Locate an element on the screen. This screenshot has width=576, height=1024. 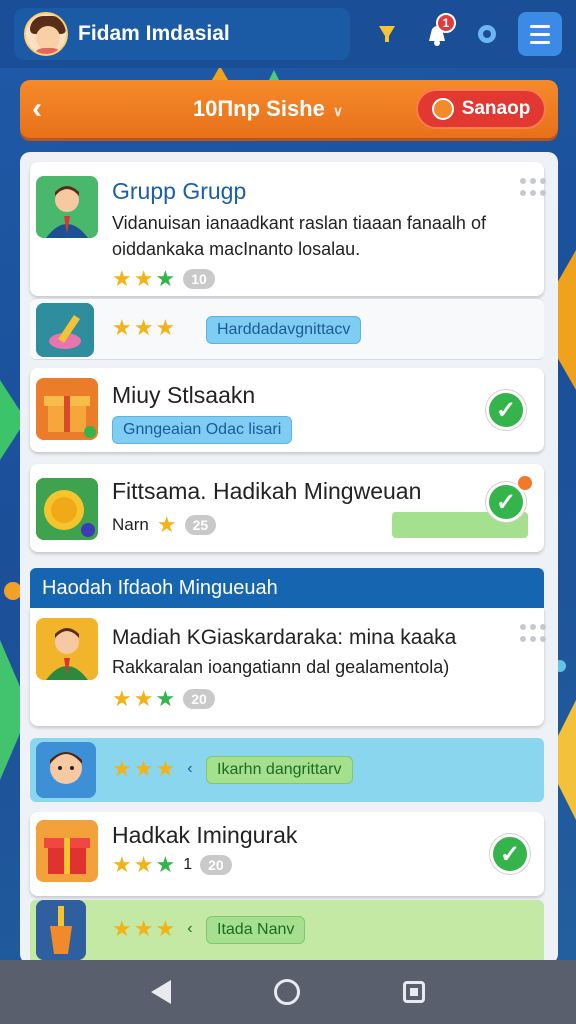
star-rating: ★ ★ ★ 20 is located at coordinates (163, 699).